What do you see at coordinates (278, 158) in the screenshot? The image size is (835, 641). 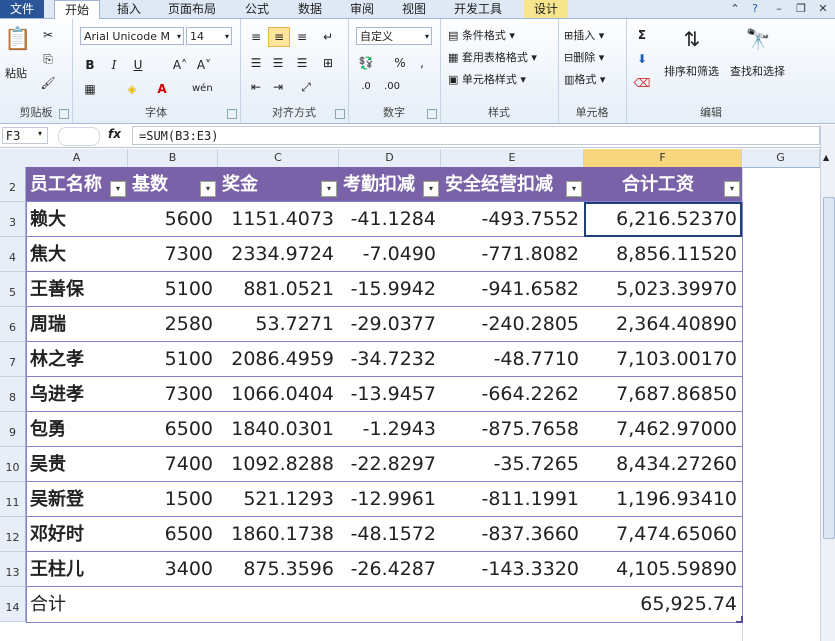 I see `column-header-c: C` at bounding box center [278, 158].